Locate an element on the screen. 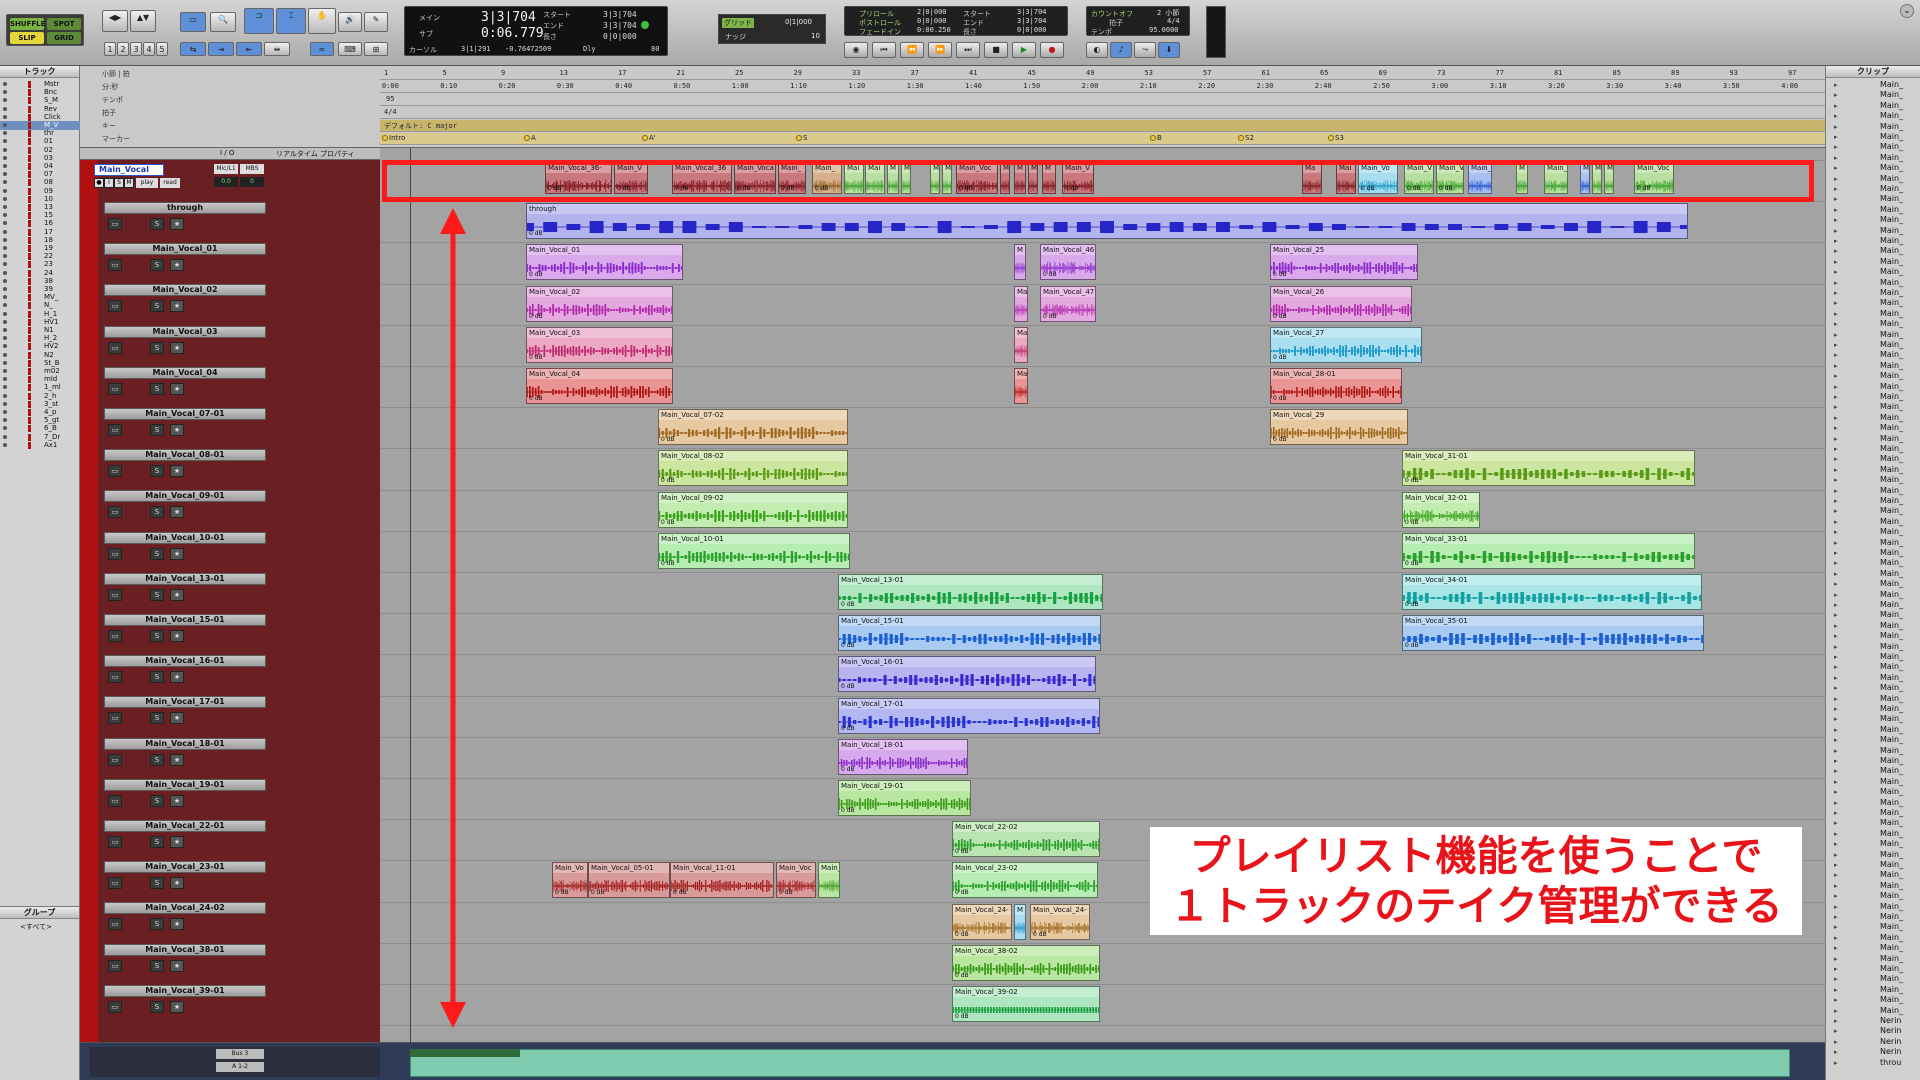  nudge-value: 10 is located at coordinates (815, 36).